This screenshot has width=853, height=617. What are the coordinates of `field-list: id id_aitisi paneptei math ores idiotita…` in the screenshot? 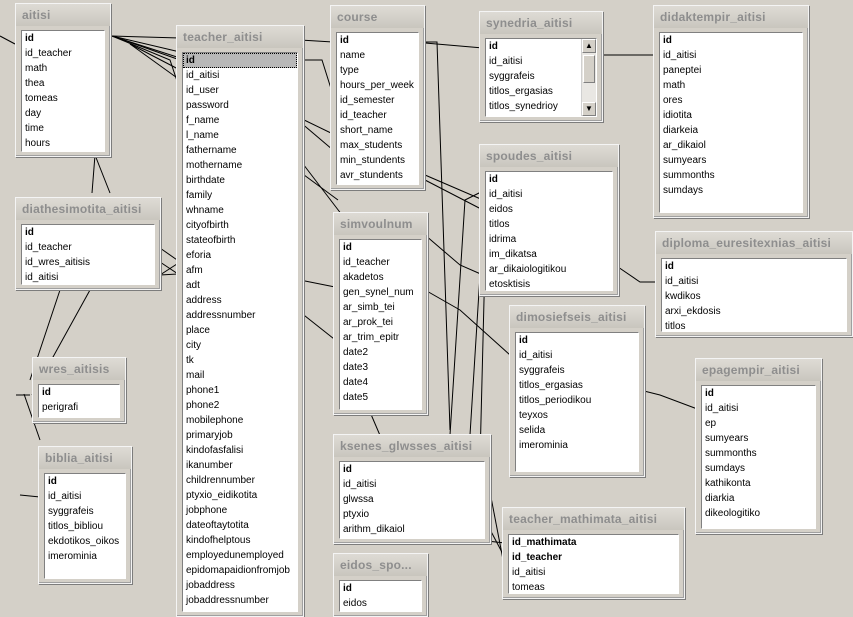 It's located at (731, 122).